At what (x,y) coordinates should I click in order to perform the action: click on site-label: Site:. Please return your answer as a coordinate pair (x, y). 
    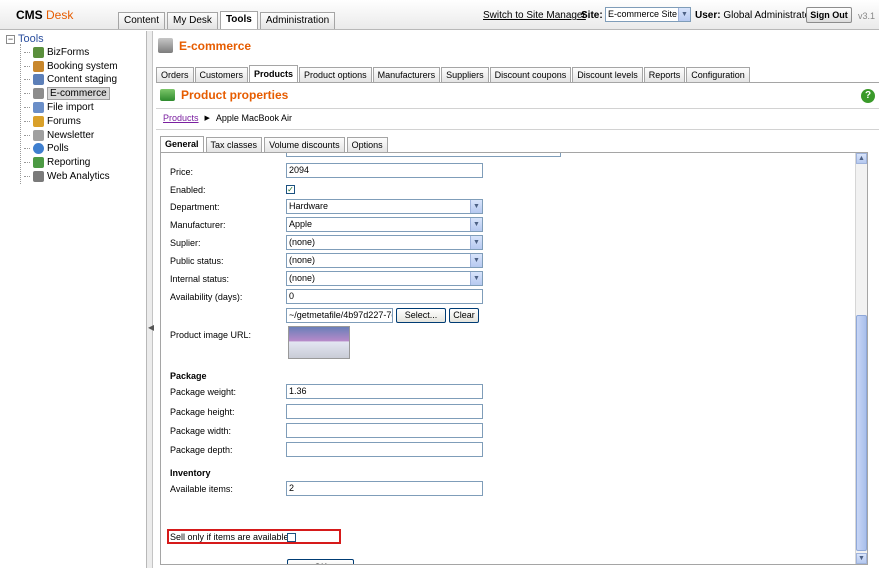
    Looking at the image, I should click on (592, 15).